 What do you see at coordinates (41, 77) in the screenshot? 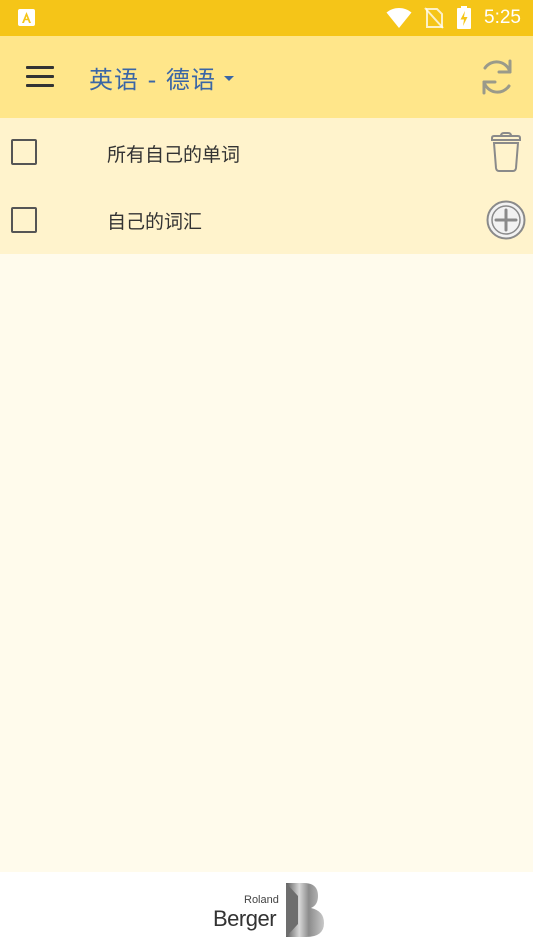
I see `hamburger-menu-icon` at bounding box center [41, 77].